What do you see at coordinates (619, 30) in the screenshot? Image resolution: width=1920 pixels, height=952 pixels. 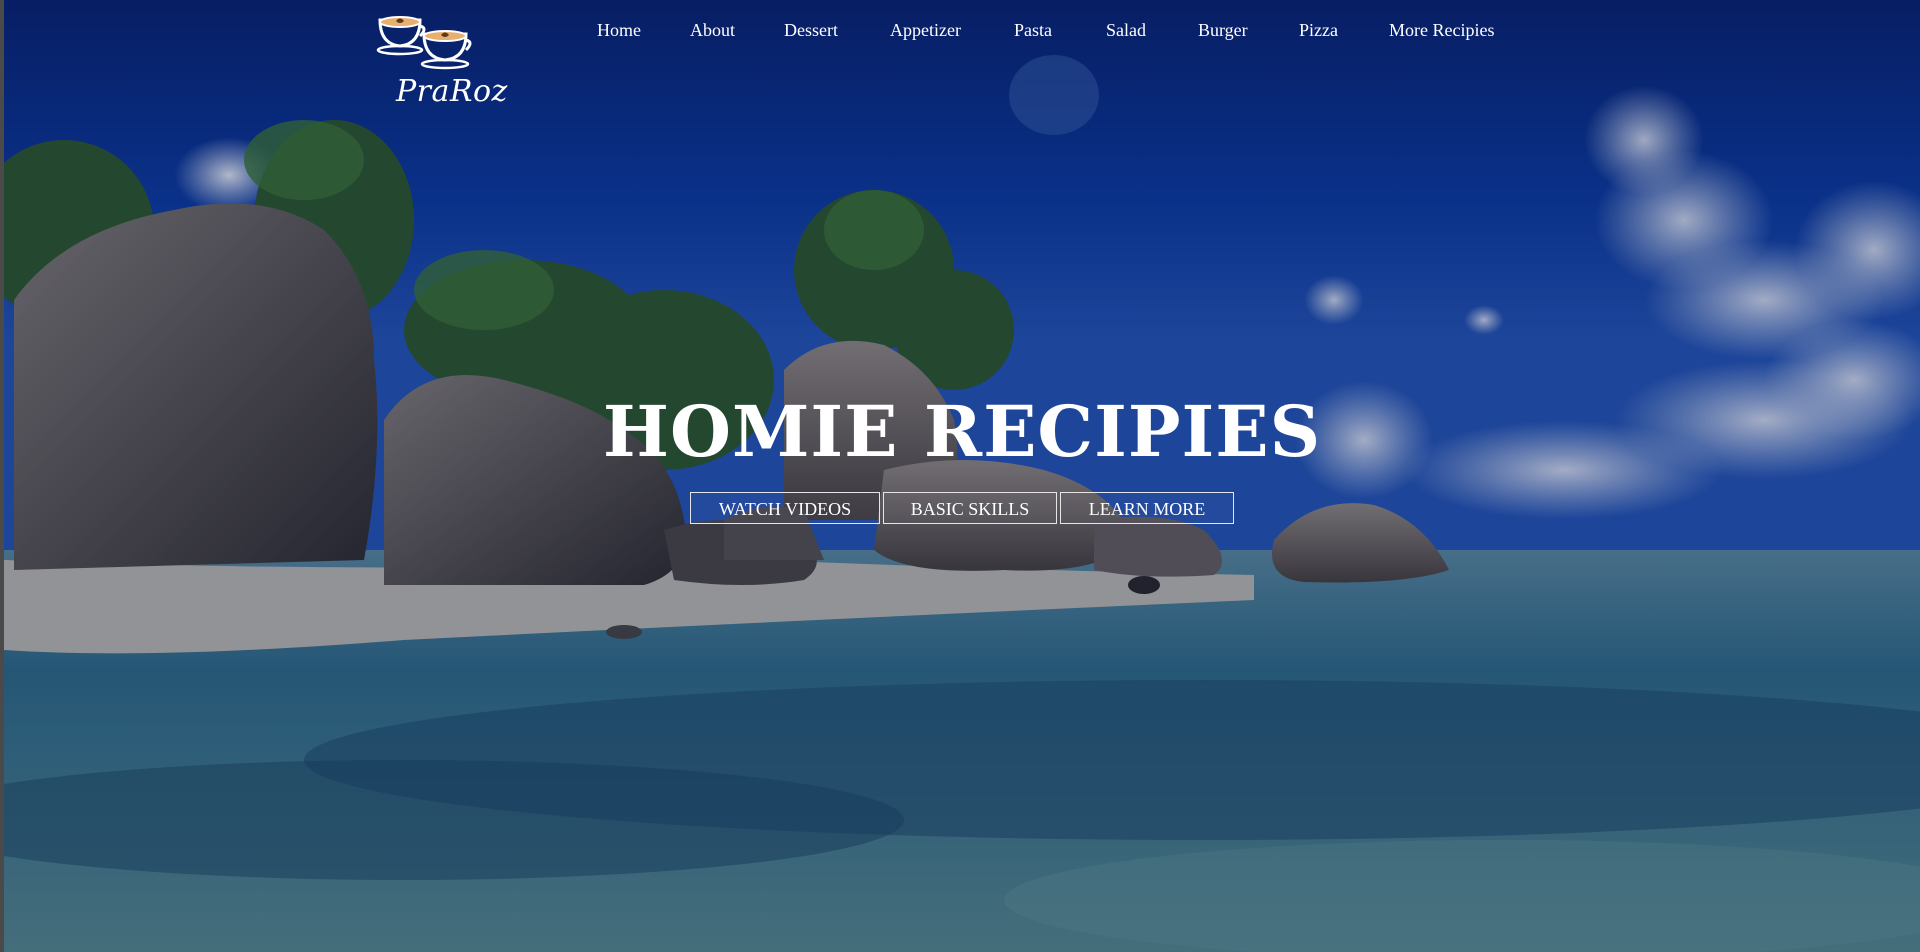 I see `nav-item-home: Home` at bounding box center [619, 30].